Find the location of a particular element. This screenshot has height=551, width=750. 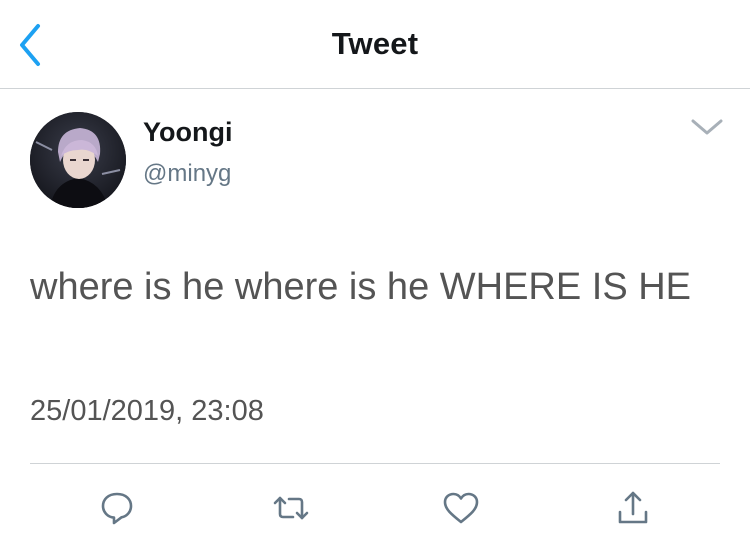

author-display-name: Yoongi is located at coordinates (187, 132).